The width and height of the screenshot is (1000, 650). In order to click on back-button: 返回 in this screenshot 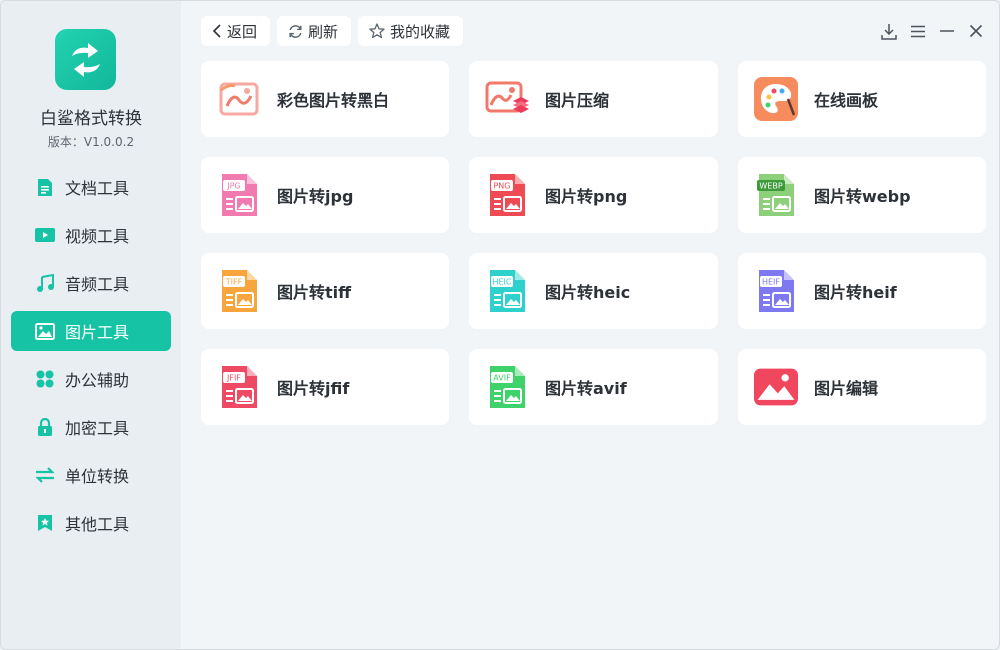, I will do `click(236, 31)`.